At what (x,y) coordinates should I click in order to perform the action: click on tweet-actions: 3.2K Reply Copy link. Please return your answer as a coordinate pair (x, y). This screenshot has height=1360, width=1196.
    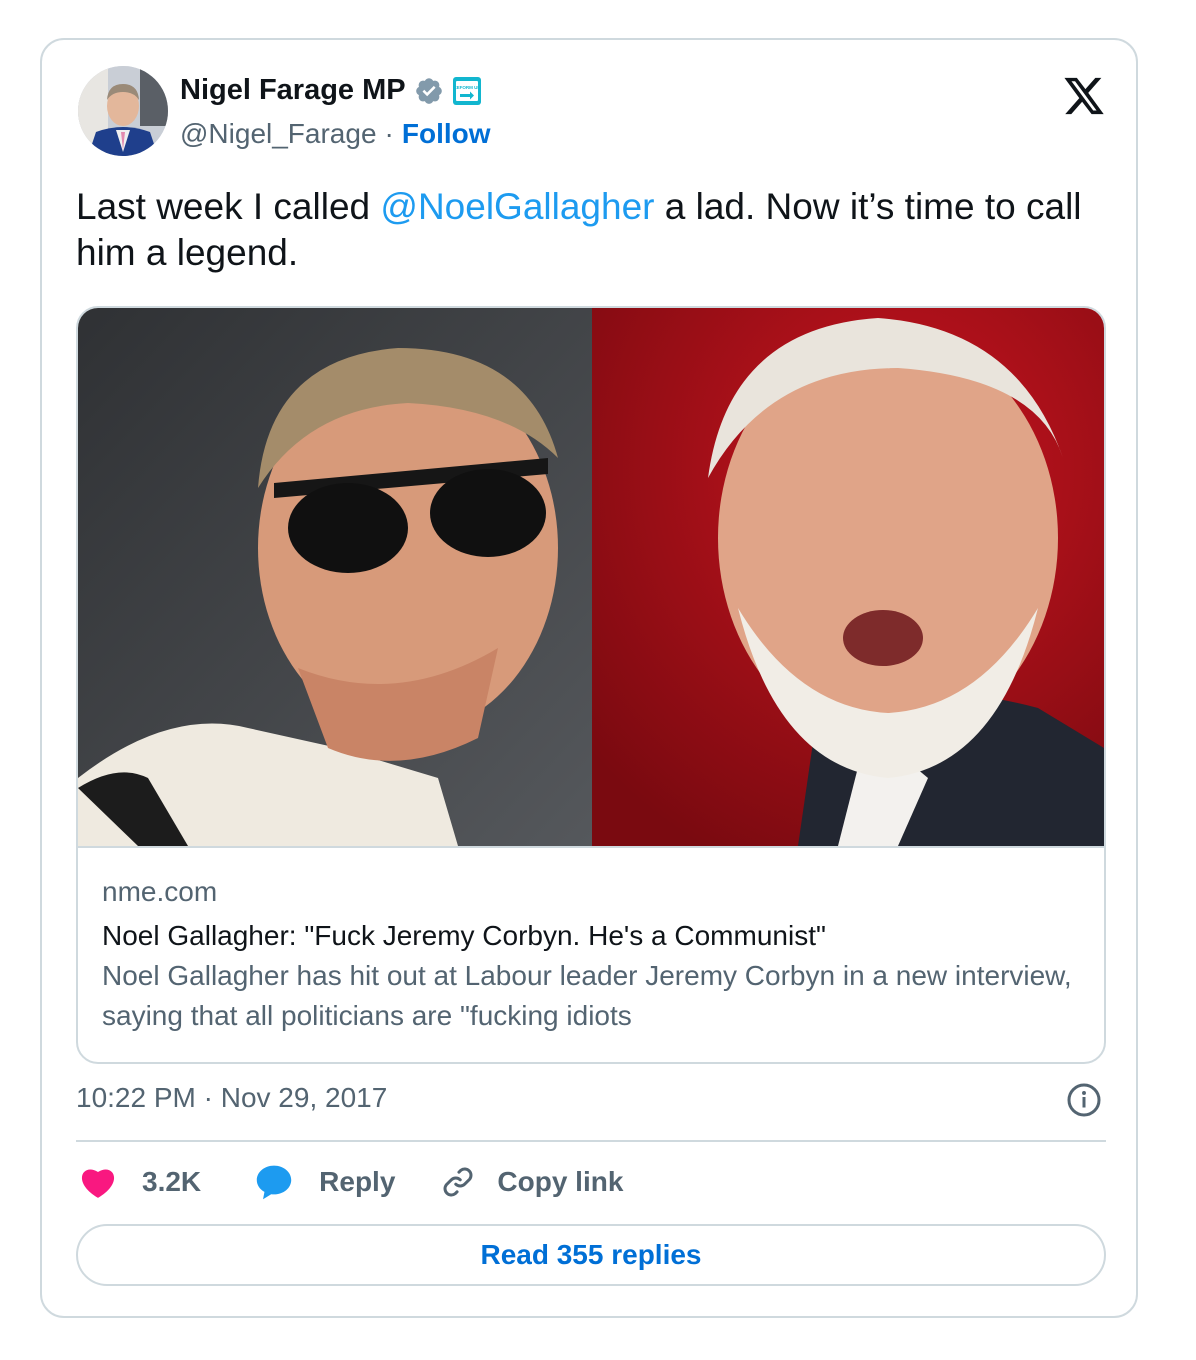
    Looking at the image, I should click on (351, 1182).